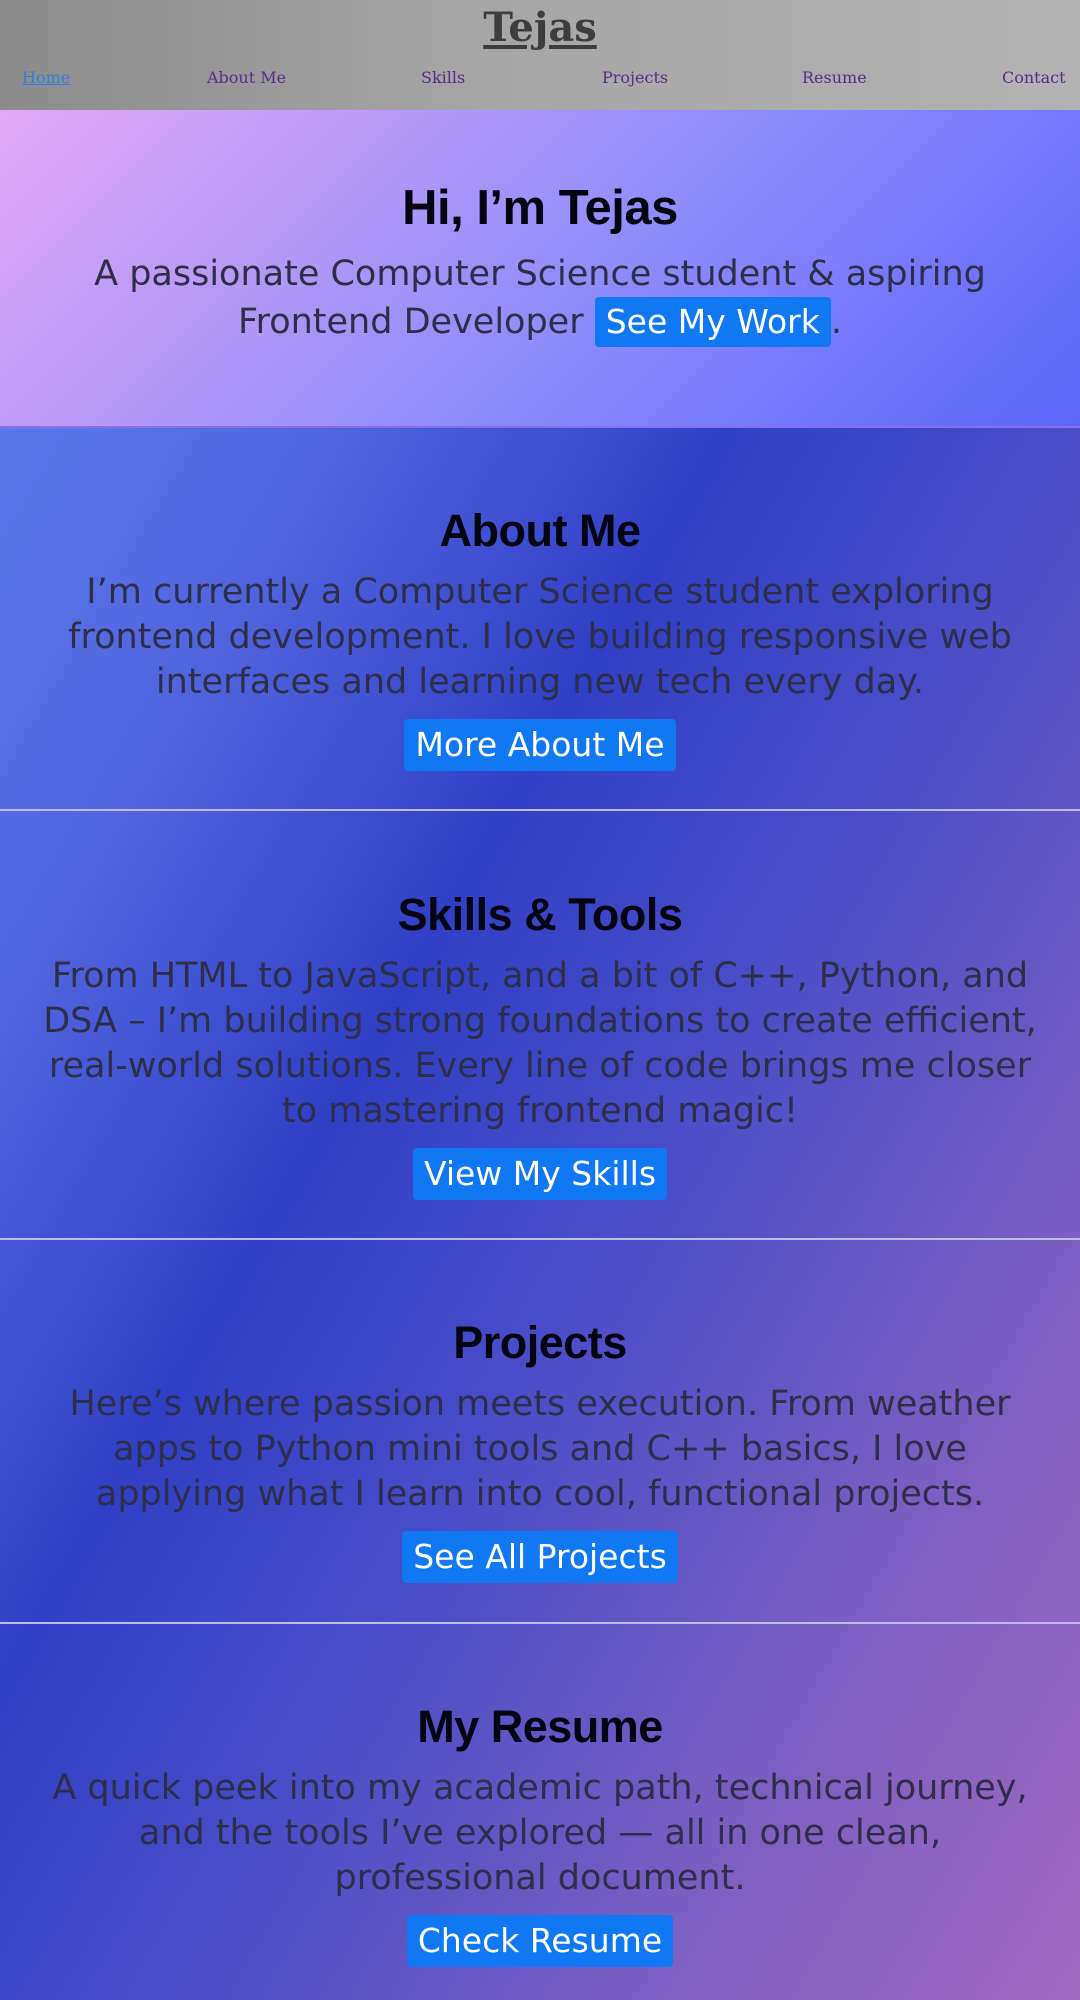 This screenshot has height=2000, width=1080. I want to click on resume-title: My Resume, so click(540, 1726).